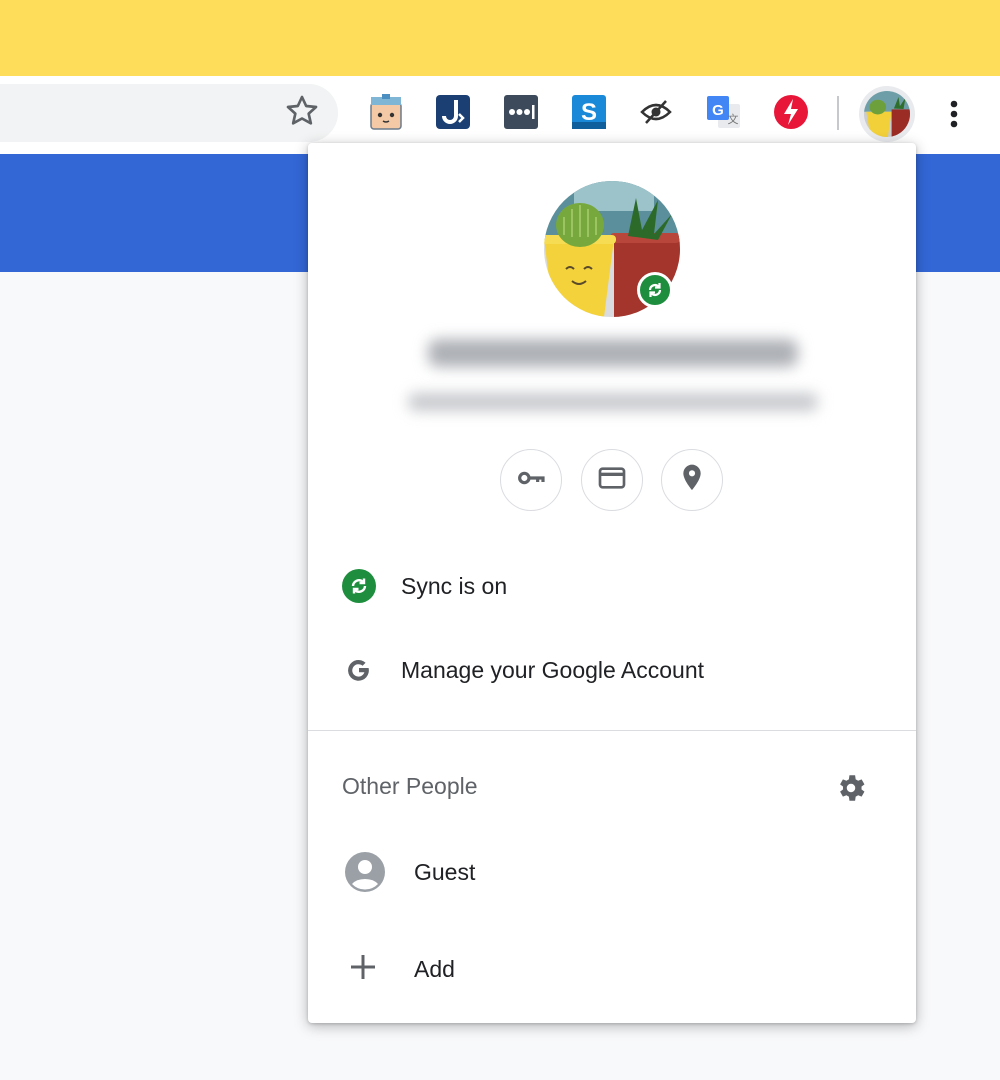  I want to click on sync-status-row: Sync is on, so click(612, 586).